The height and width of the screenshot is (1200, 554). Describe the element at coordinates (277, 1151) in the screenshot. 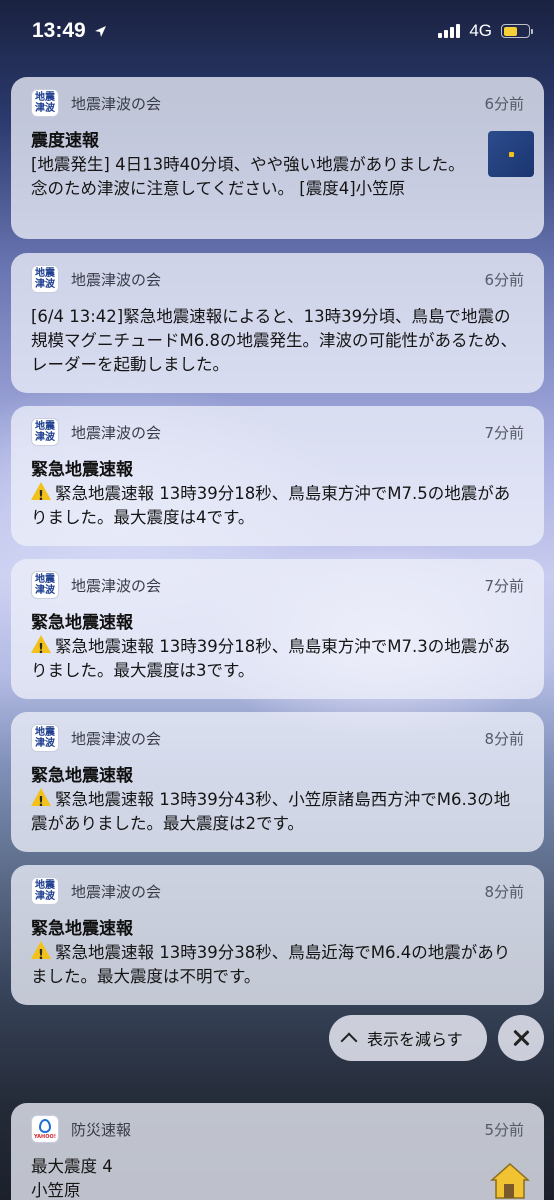

I see `notification-card-bousai: YAHOO! 防災速報 5分前 最大震度 4 小笠原` at that location.